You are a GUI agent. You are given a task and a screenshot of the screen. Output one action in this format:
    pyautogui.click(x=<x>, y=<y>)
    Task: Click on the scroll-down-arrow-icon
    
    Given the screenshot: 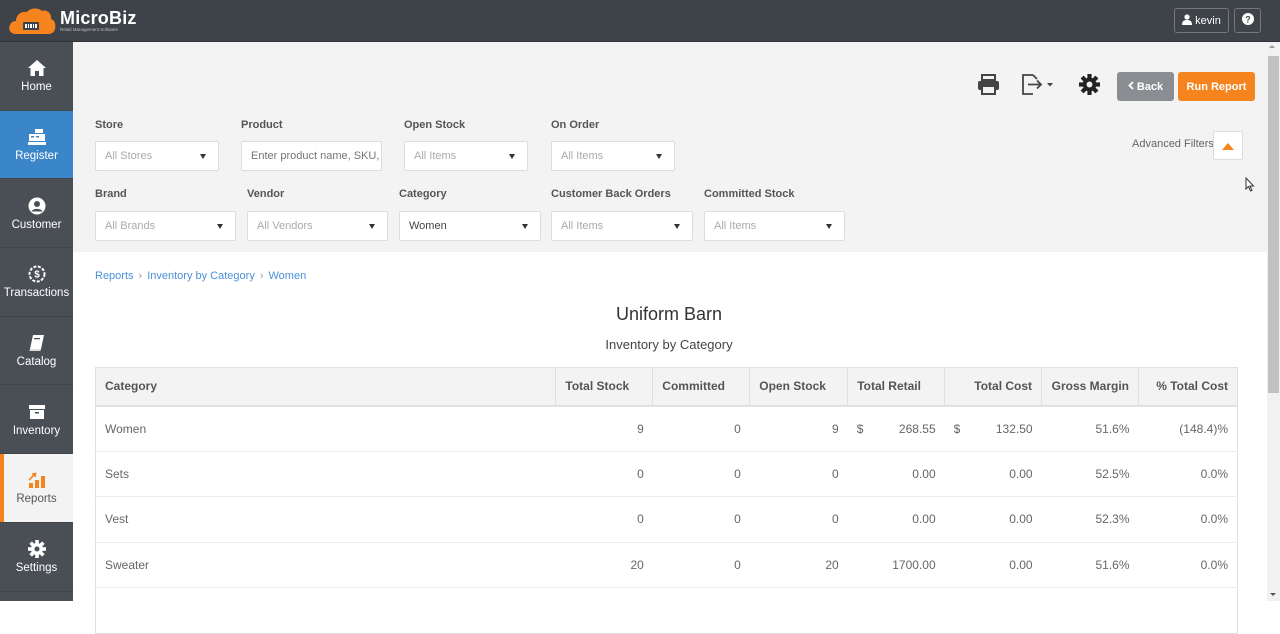 What is the action you would take?
    pyautogui.click(x=1273, y=594)
    